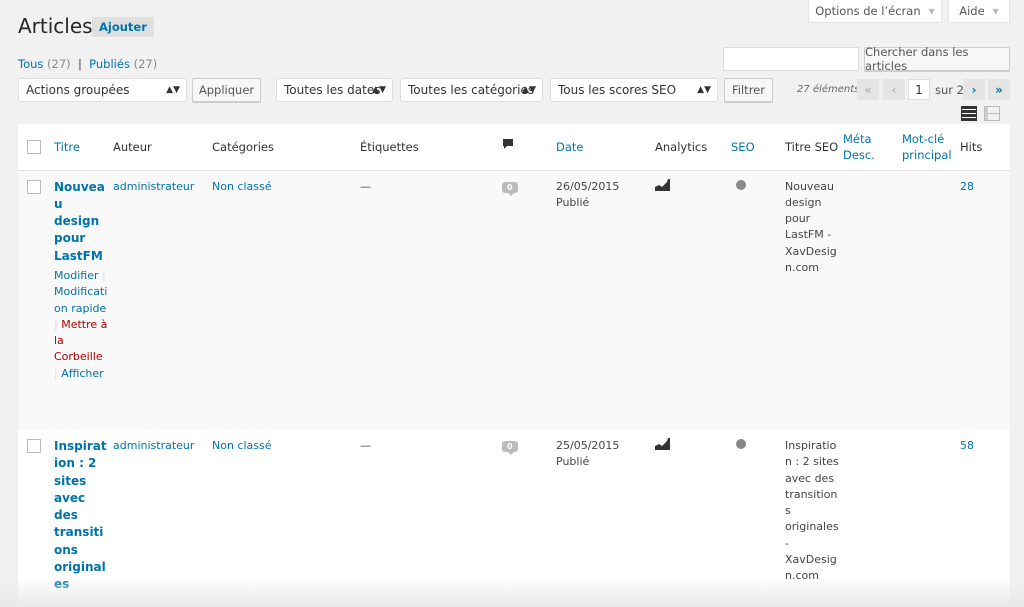  I want to click on category-filter-select: Toutes les catégories ▲▼, so click(471, 90).